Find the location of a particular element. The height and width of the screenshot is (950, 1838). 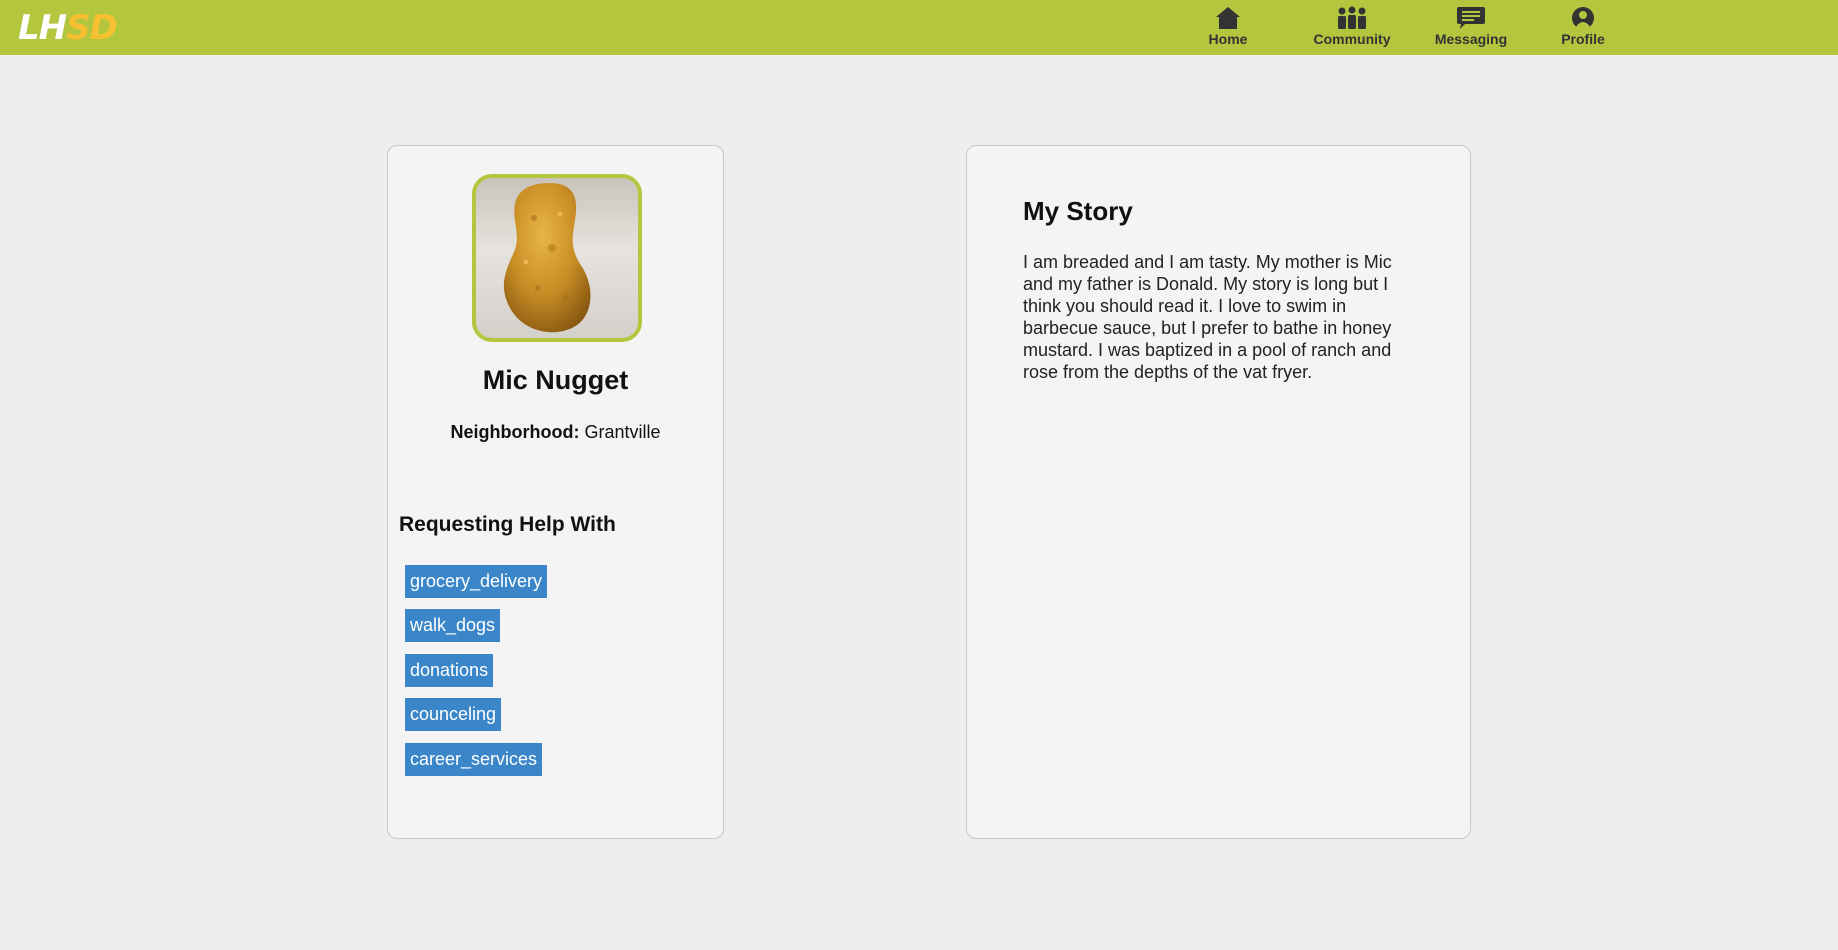

profile-name: Mic Nugget is located at coordinates (555, 380).